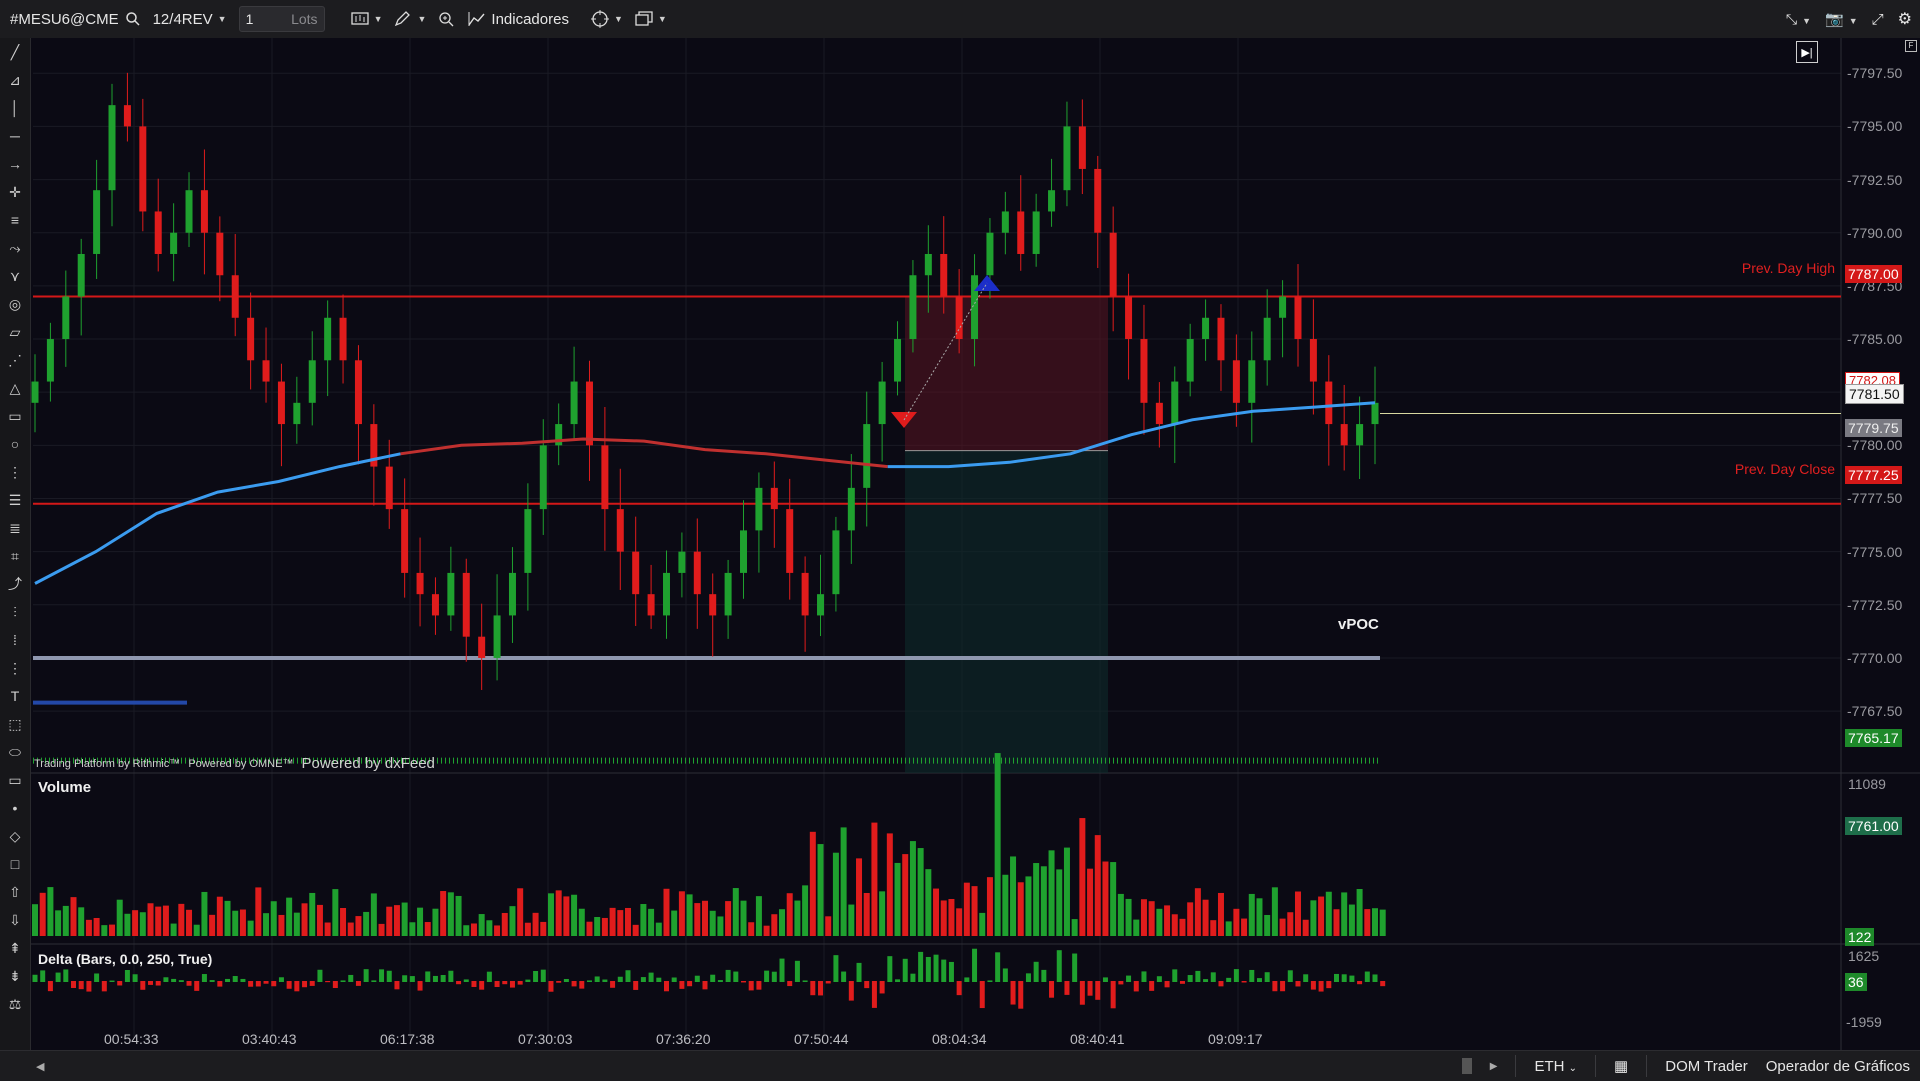 The image size is (1920, 1081). I want to click on scrollbar-handle, so click(1466, 1066).